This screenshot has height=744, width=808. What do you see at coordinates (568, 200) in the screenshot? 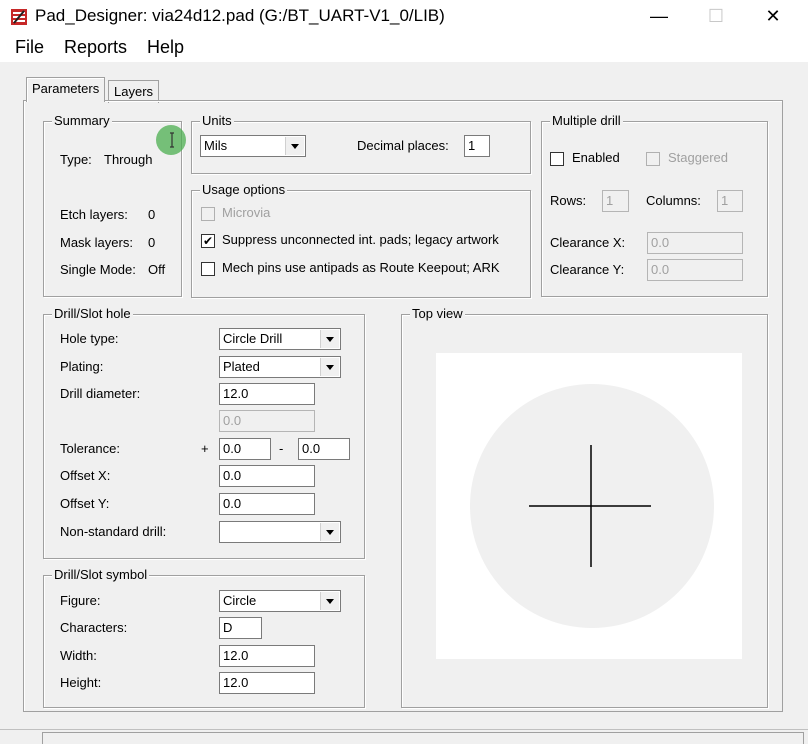
I see `rows-label: Rows:` at bounding box center [568, 200].